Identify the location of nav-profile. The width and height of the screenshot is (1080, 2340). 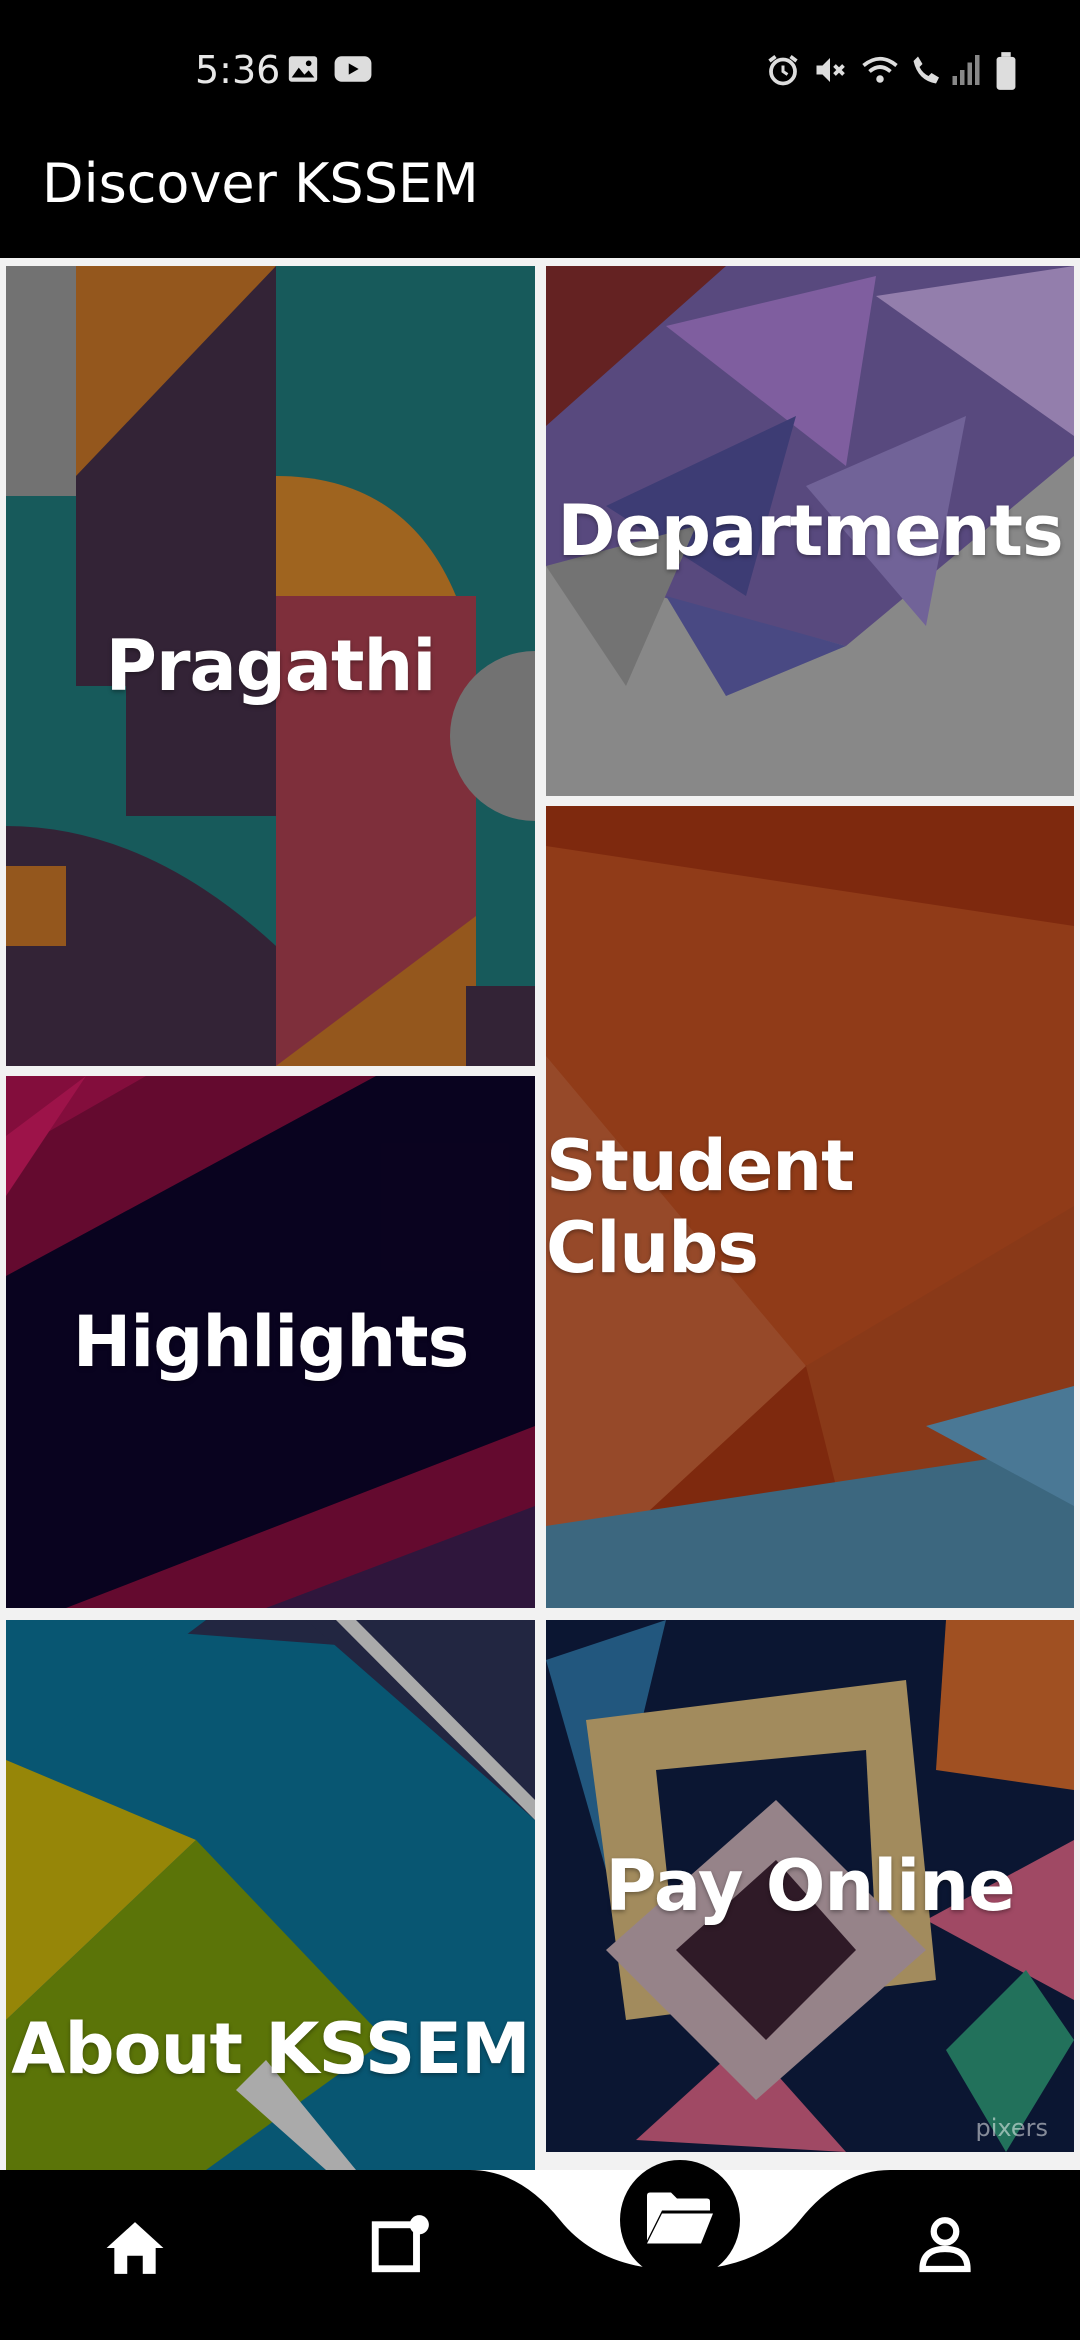
(945, 2246).